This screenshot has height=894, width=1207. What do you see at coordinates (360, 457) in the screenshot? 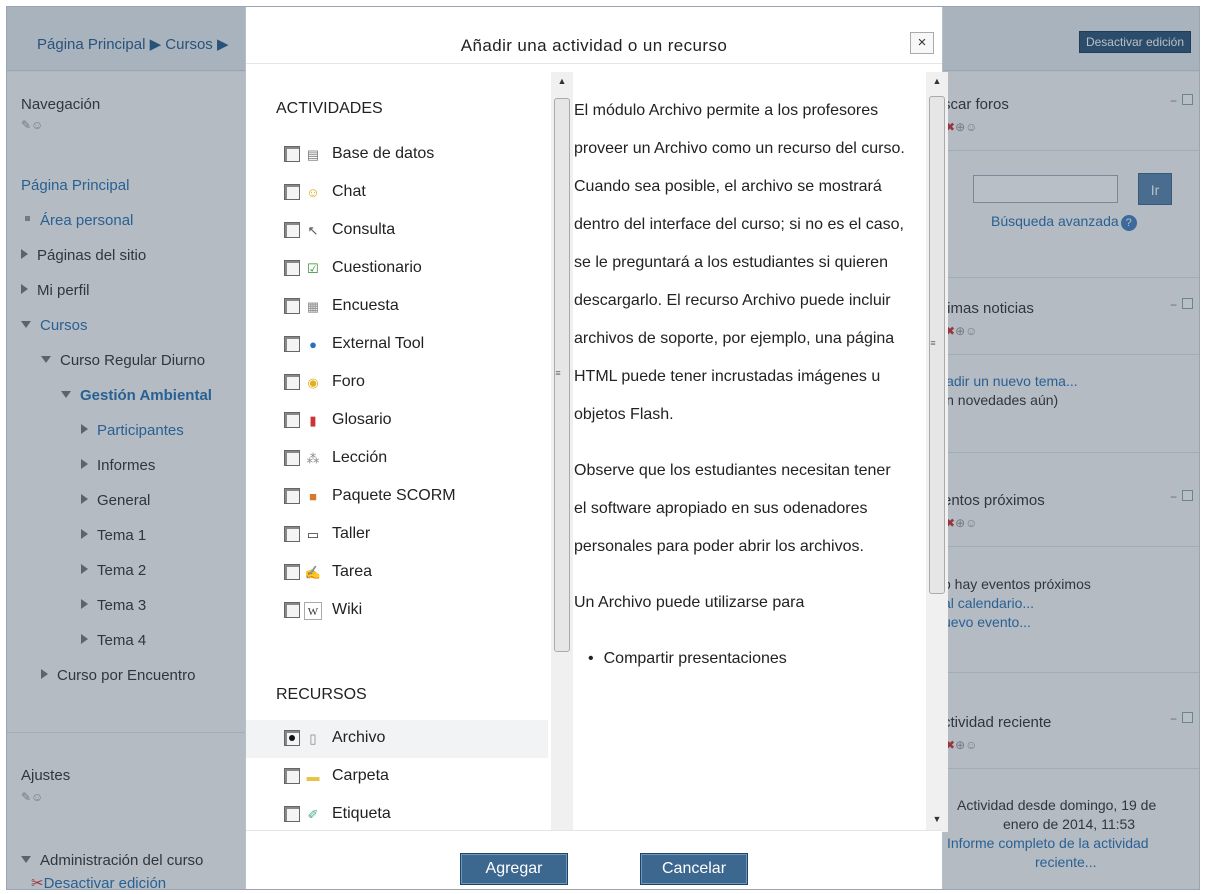
I see `option-label: Lección` at bounding box center [360, 457].